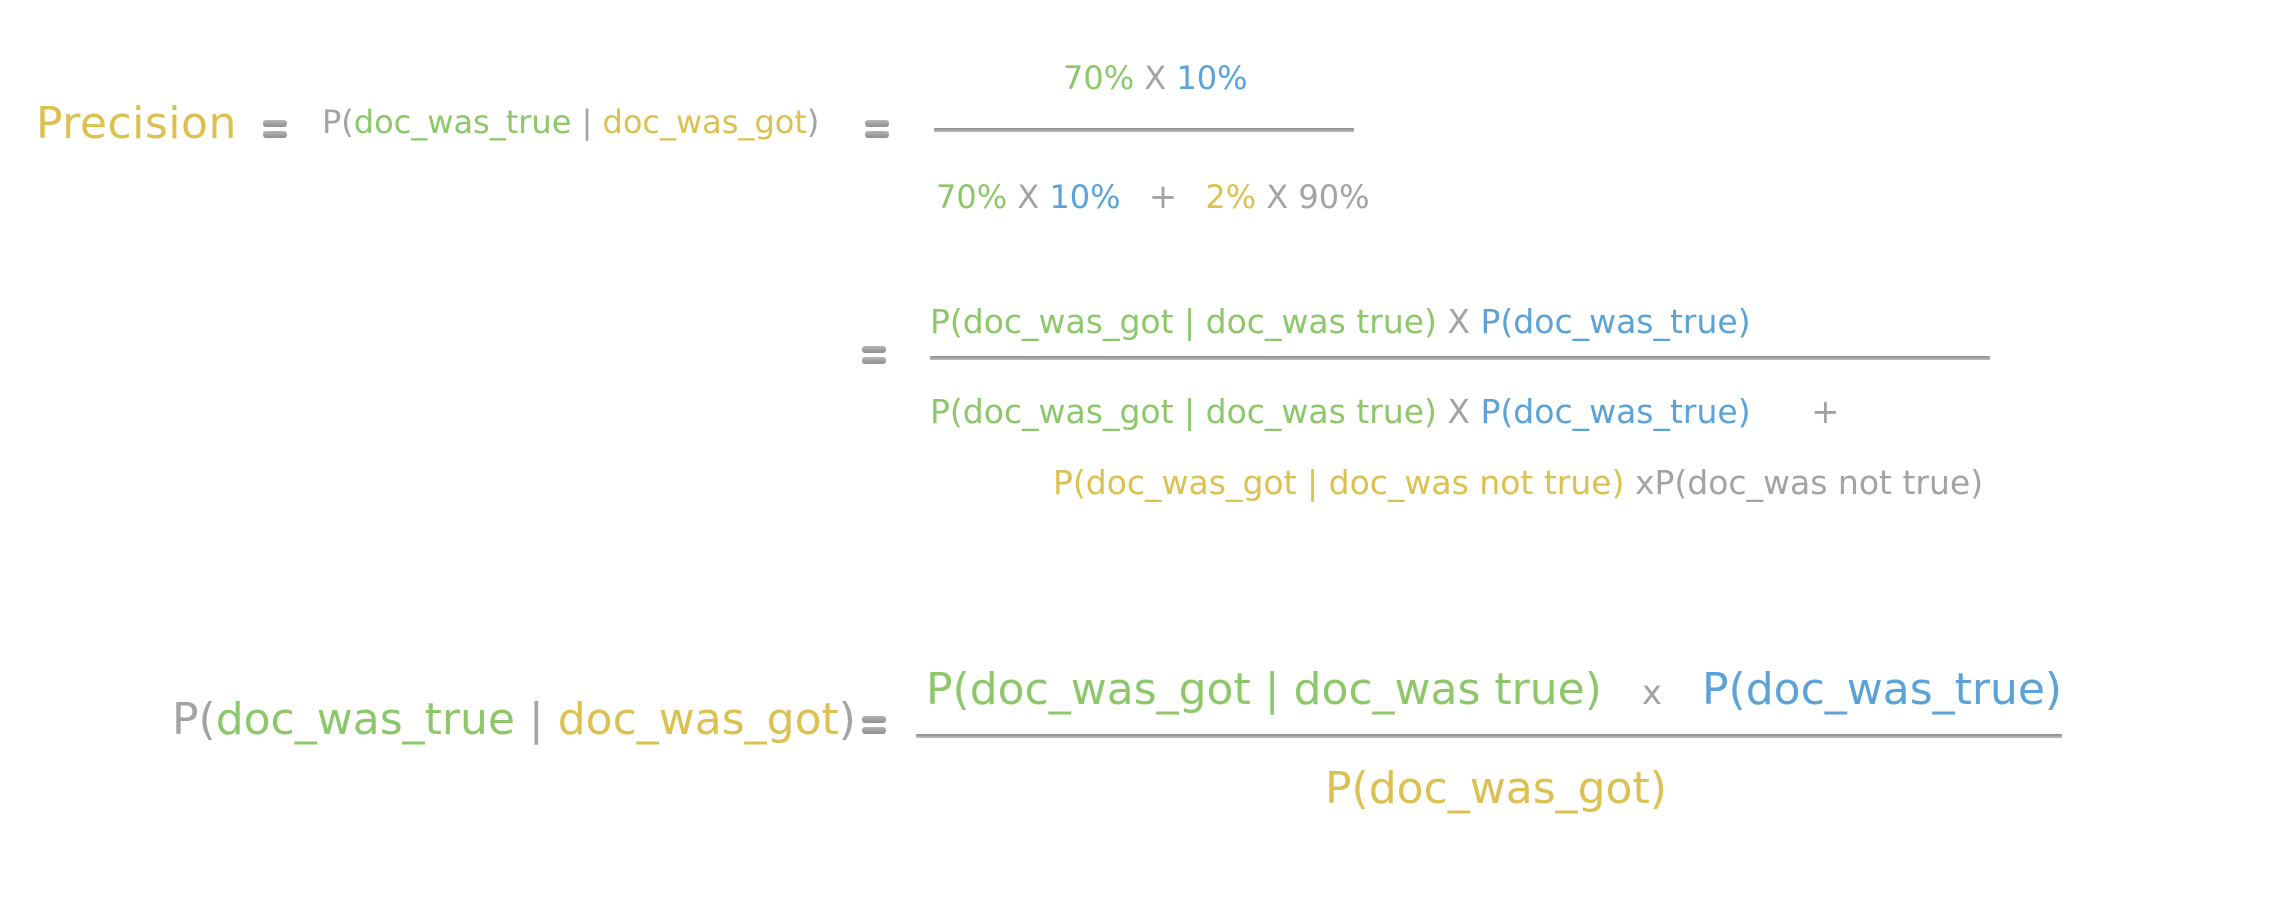 The image size is (2292, 919). I want to click on precision-label: Precision, so click(136, 123).